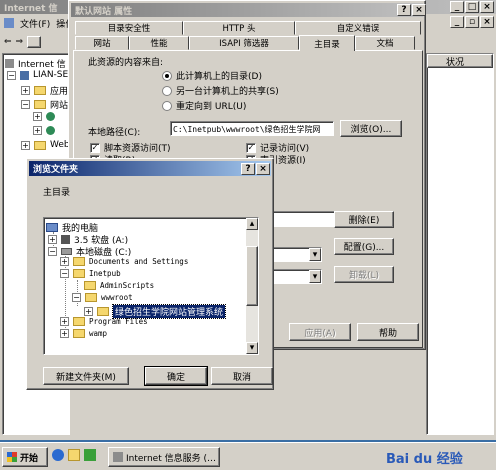 Image resolution: width=496 pixels, height=470 pixels. I want to click on tree-documents-settings: + Documents and Settings, so click(124, 261).